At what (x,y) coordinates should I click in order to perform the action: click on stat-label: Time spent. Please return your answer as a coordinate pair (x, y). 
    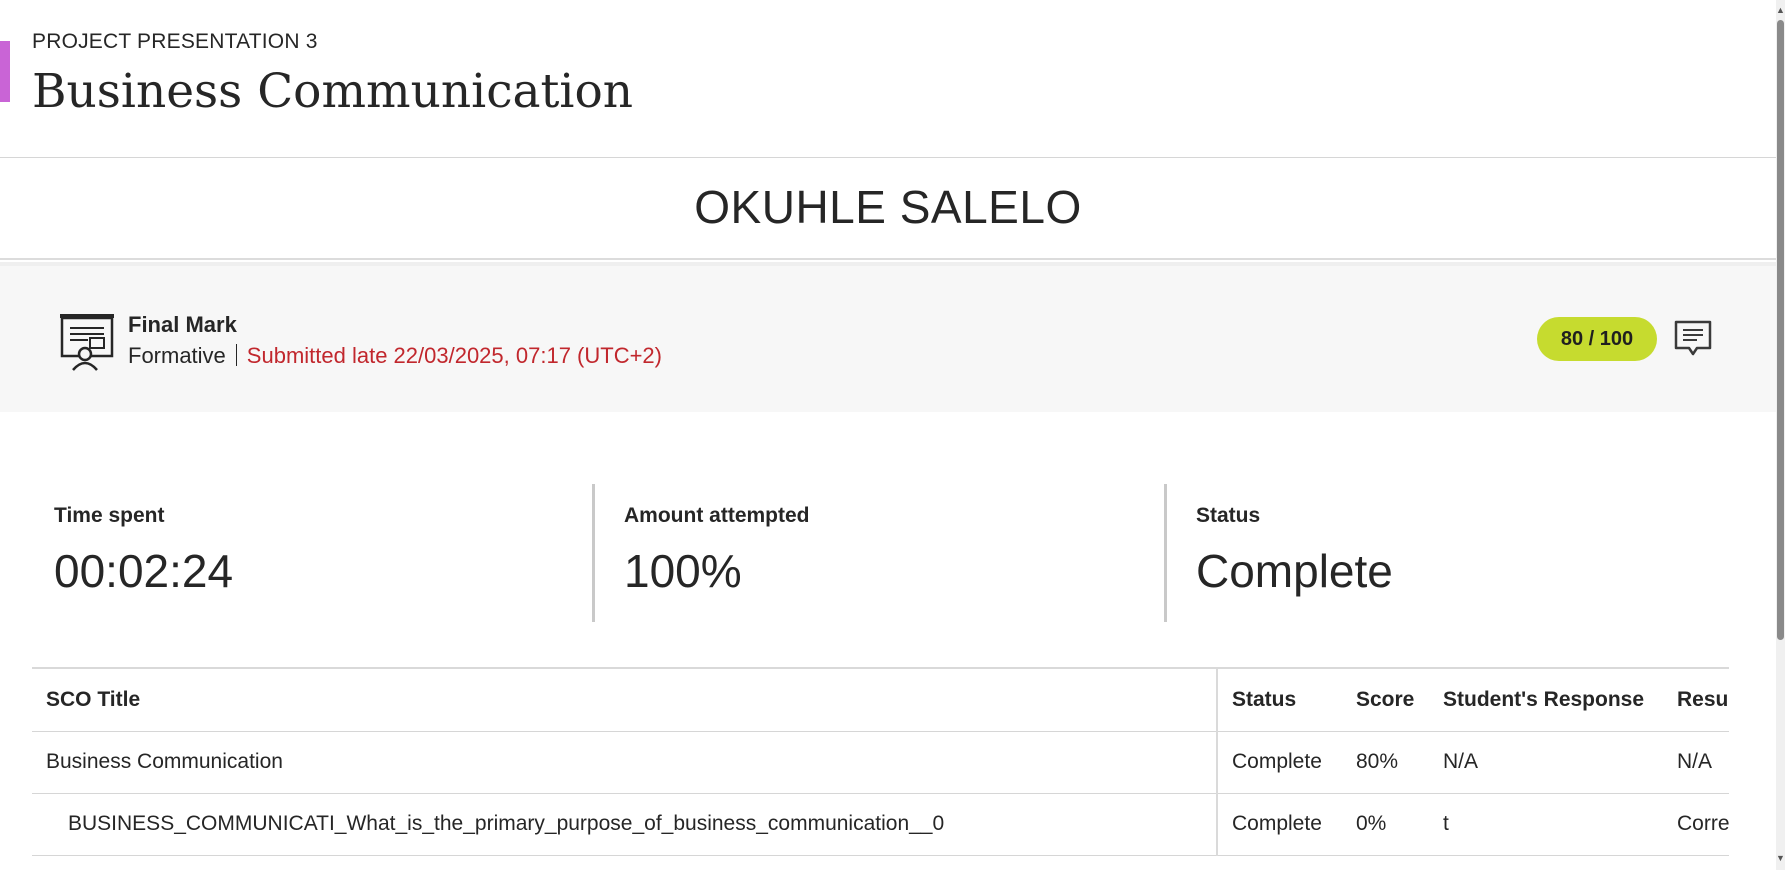
    Looking at the image, I should click on (109, 515).